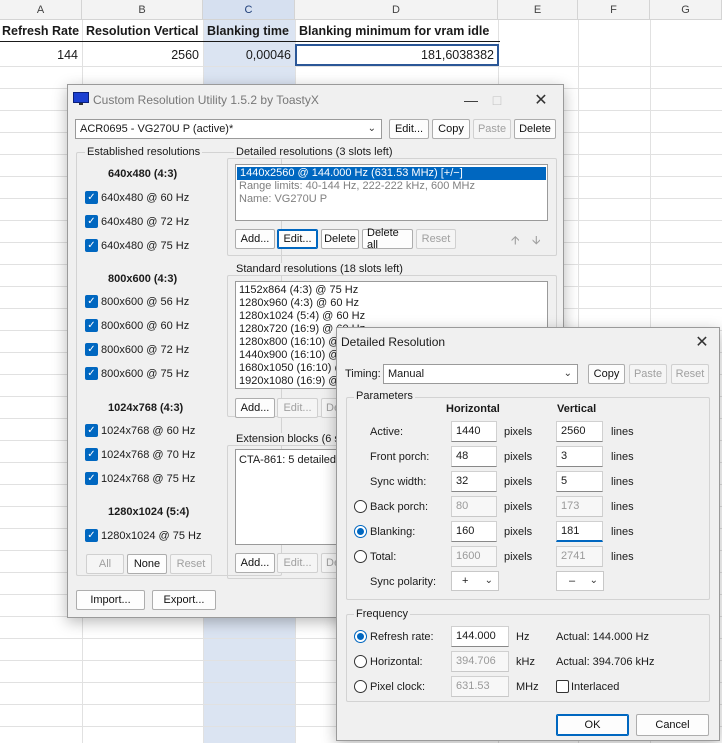  What do you see at coordinates (41, 31) in the screenshot?
I see `cell-a1: Refresh Rate` at bounding box center [41, 31].